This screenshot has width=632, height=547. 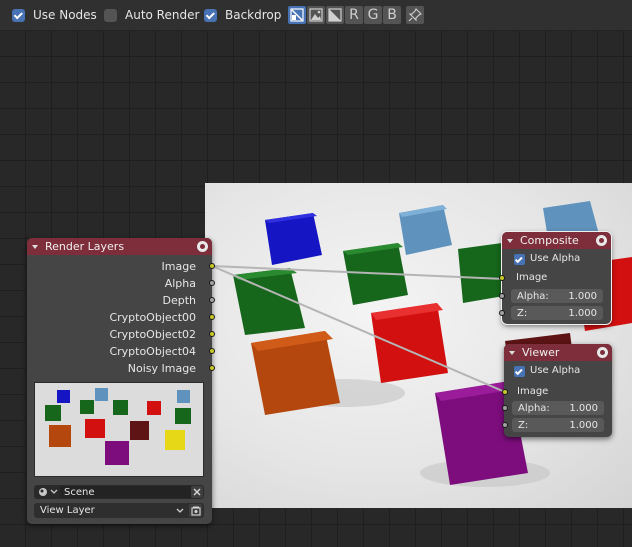 What do you see at coordinates (373, 15) in the screenshot?
I see `g-channel-button: G` at bounding box center [373, 15].